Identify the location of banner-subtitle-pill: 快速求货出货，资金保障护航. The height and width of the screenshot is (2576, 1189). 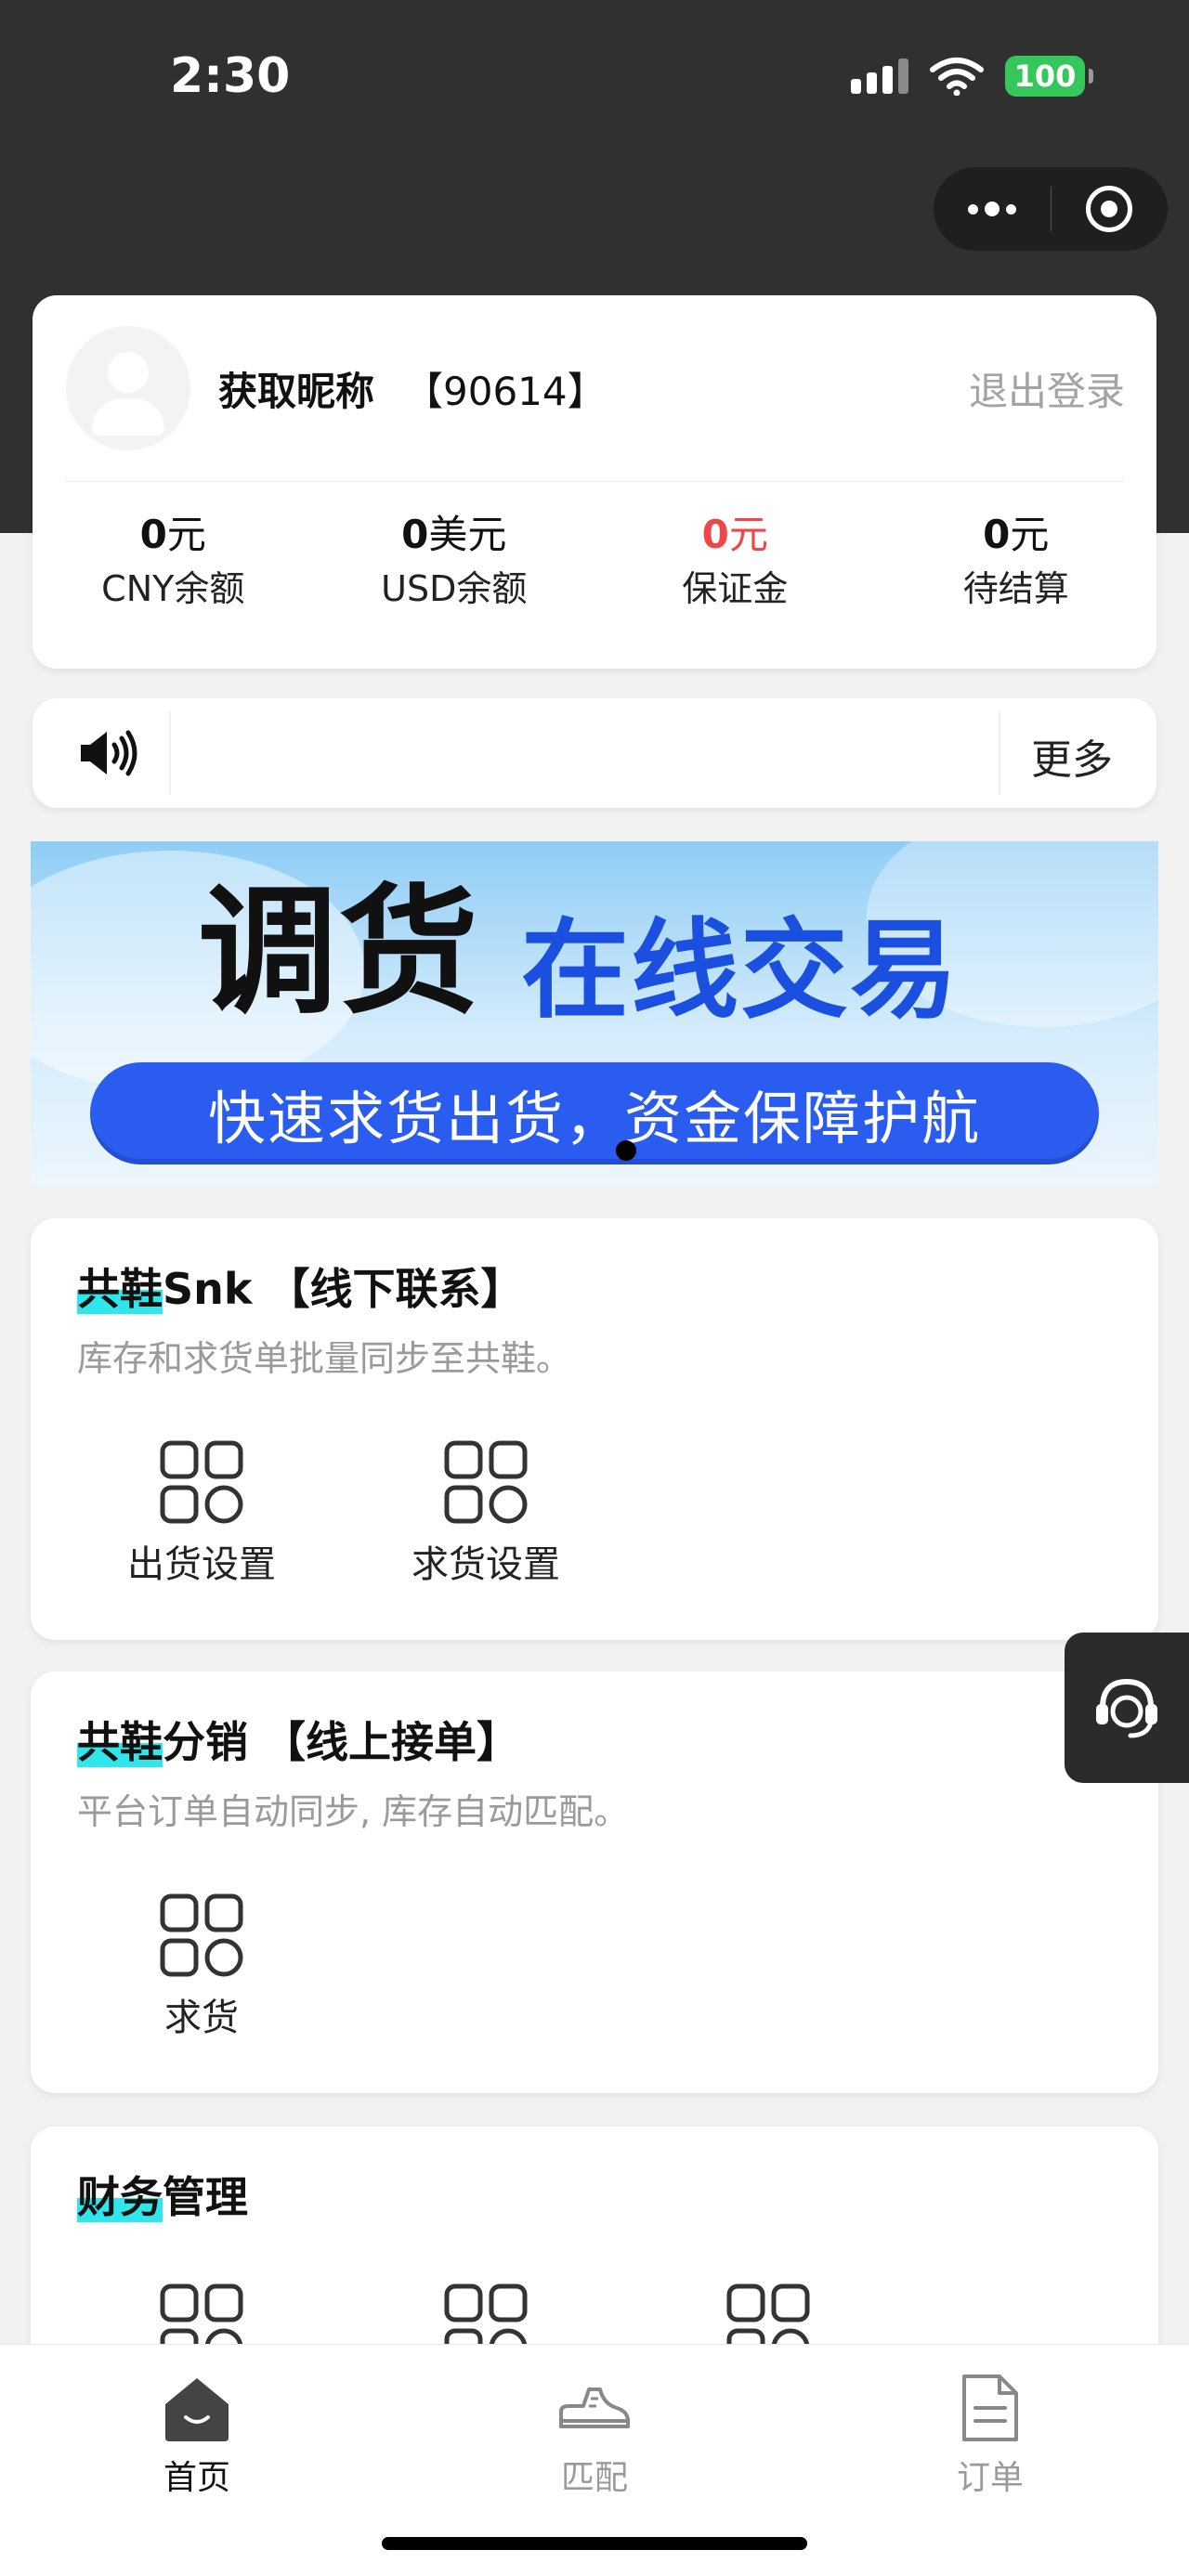
(594, 1113).